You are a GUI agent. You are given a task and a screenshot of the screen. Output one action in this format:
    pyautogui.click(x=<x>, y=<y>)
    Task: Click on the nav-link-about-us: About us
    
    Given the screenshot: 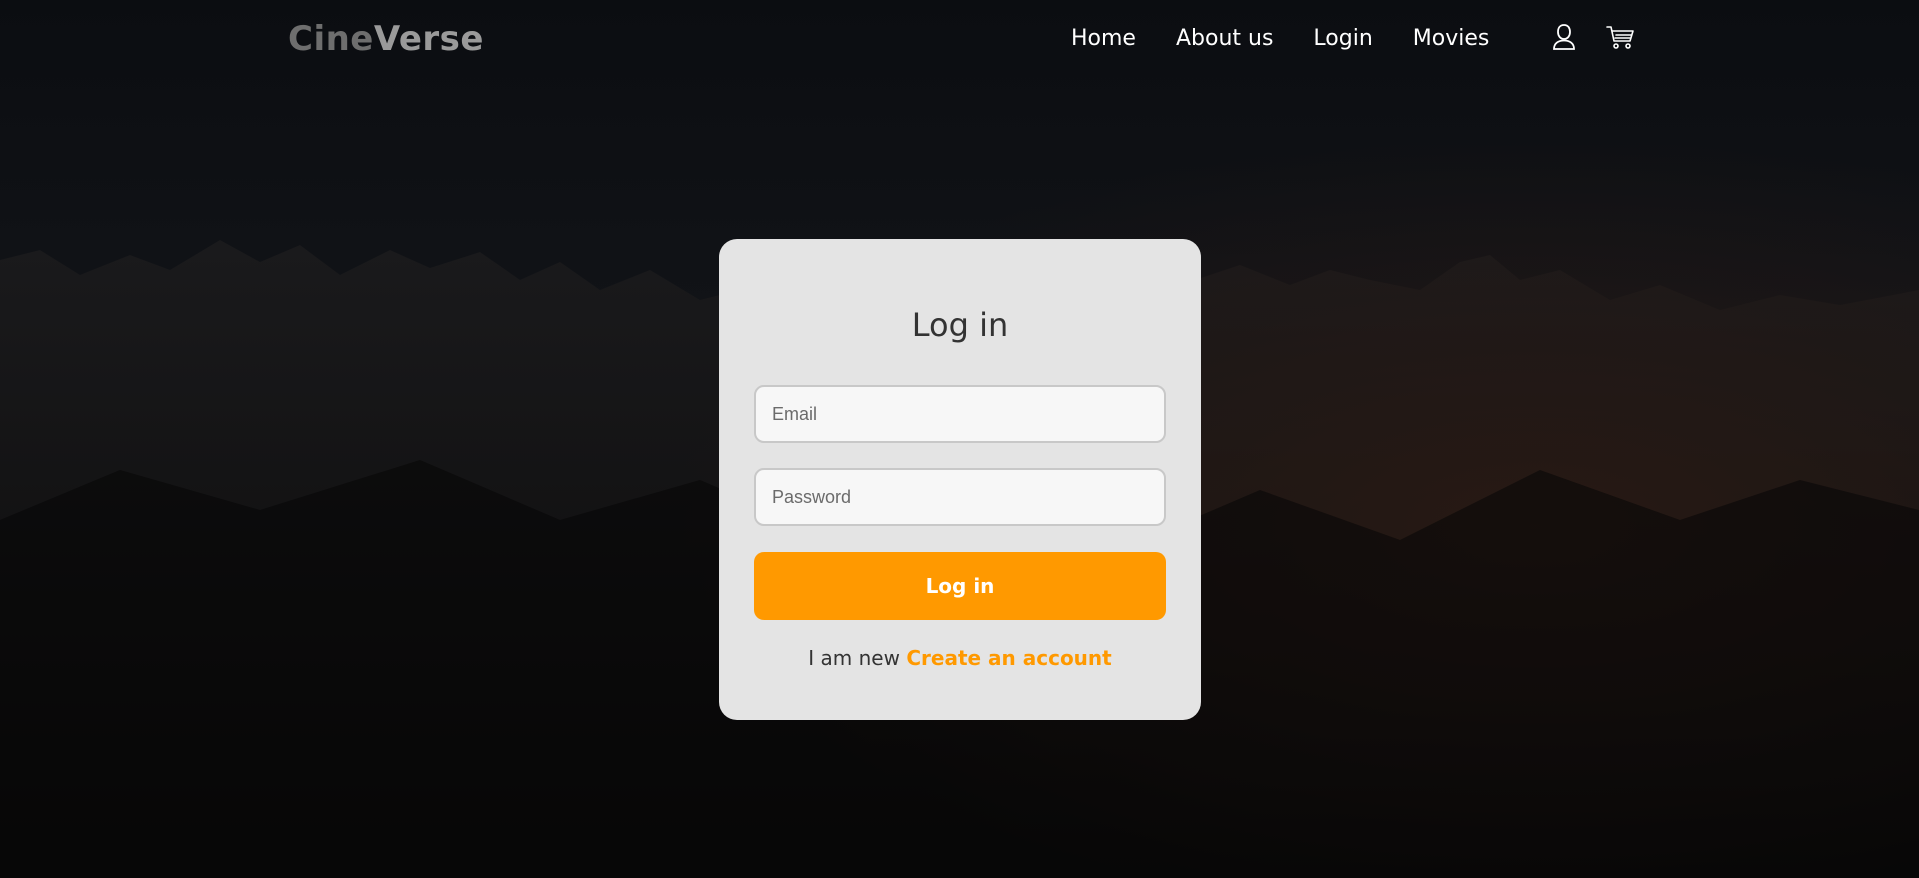 What is the action you would take?
    pyautogui.click(x=1224, y=39)
    